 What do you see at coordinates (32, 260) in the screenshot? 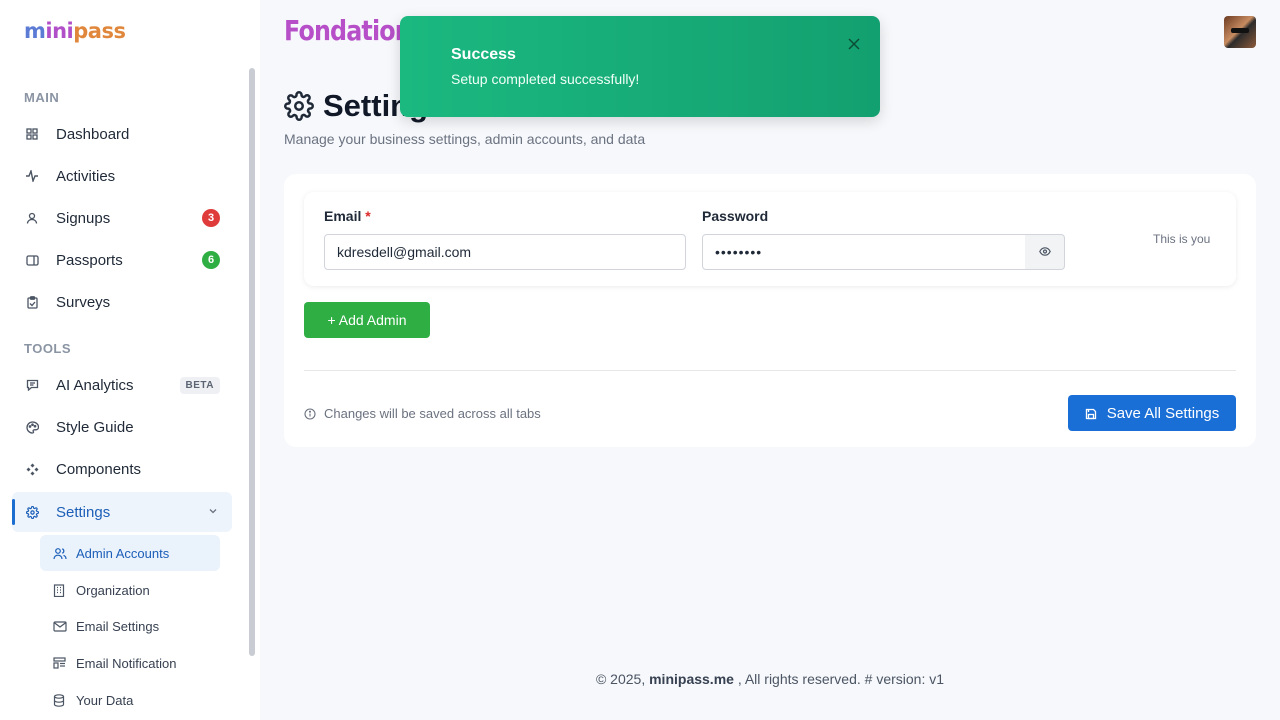
I see `ticket-icon` at bounding box center [32, 260].